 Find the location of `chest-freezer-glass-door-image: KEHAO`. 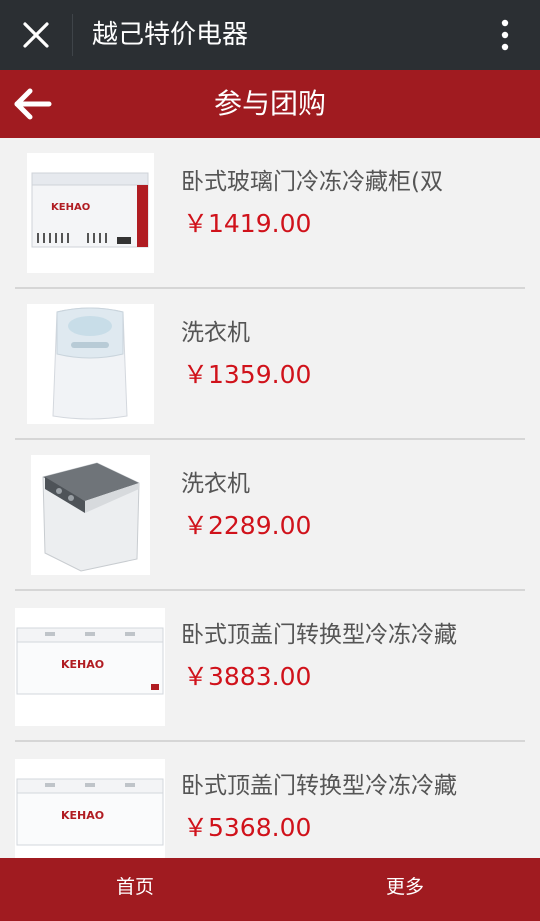

chest-freezer-glass-door-image: KEHAO is located at coordinates (90, 213).